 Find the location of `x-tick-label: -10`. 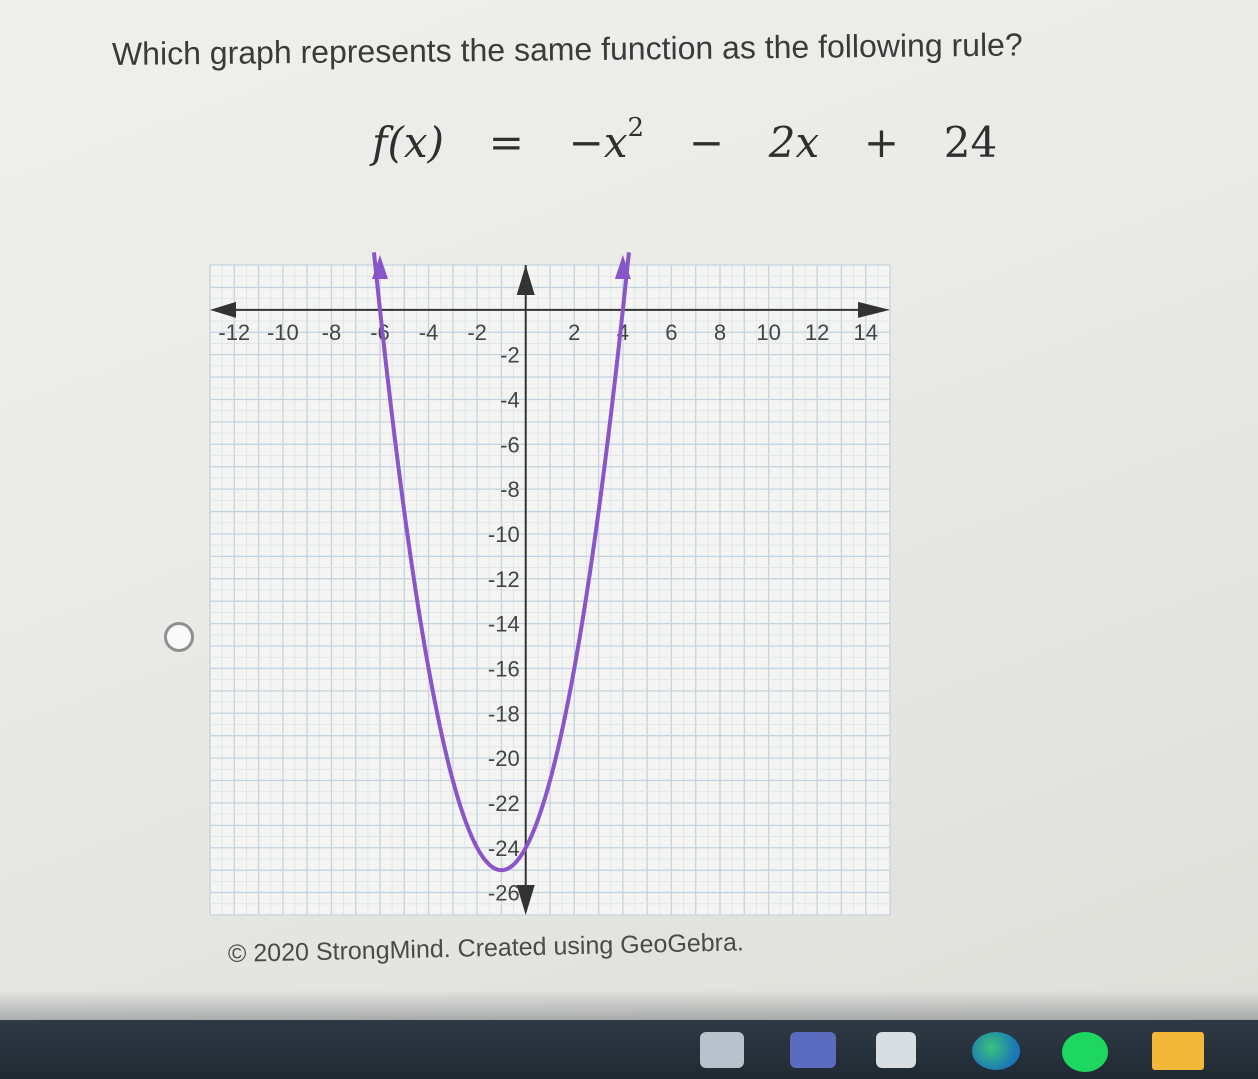

x-tick-label: -10 is located at coordinates (283, 332).